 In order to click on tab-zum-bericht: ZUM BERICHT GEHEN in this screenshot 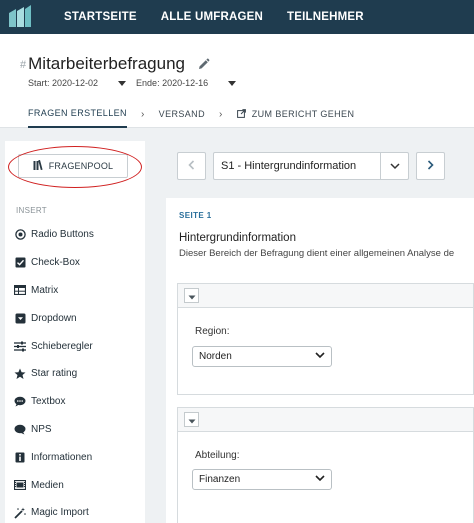, I will do `click(295, 118)`.